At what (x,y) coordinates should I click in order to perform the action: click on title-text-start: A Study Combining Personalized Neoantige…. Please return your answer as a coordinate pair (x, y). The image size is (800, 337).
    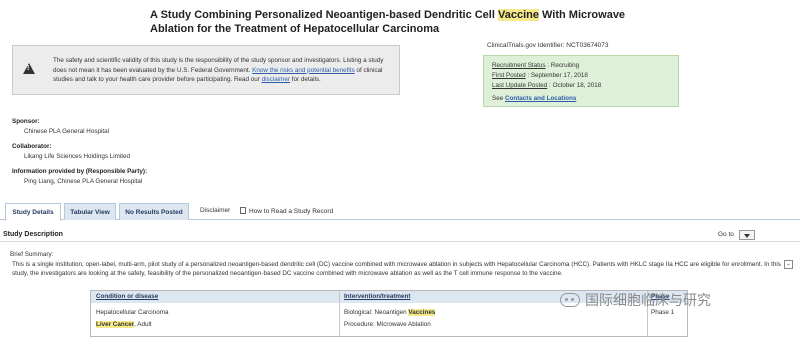
    Looking at the image, I should click on (324, 15).